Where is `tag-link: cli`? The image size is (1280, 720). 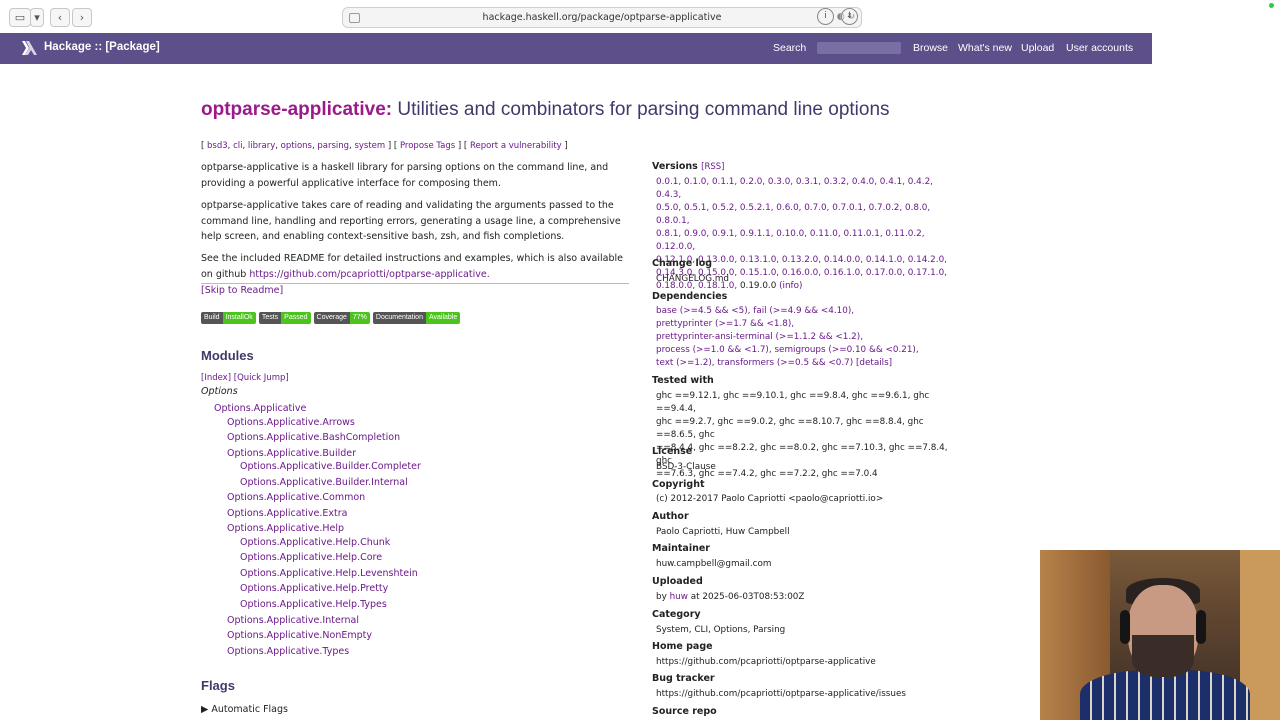
tag-link: cli is located at coordinates (237, 146).